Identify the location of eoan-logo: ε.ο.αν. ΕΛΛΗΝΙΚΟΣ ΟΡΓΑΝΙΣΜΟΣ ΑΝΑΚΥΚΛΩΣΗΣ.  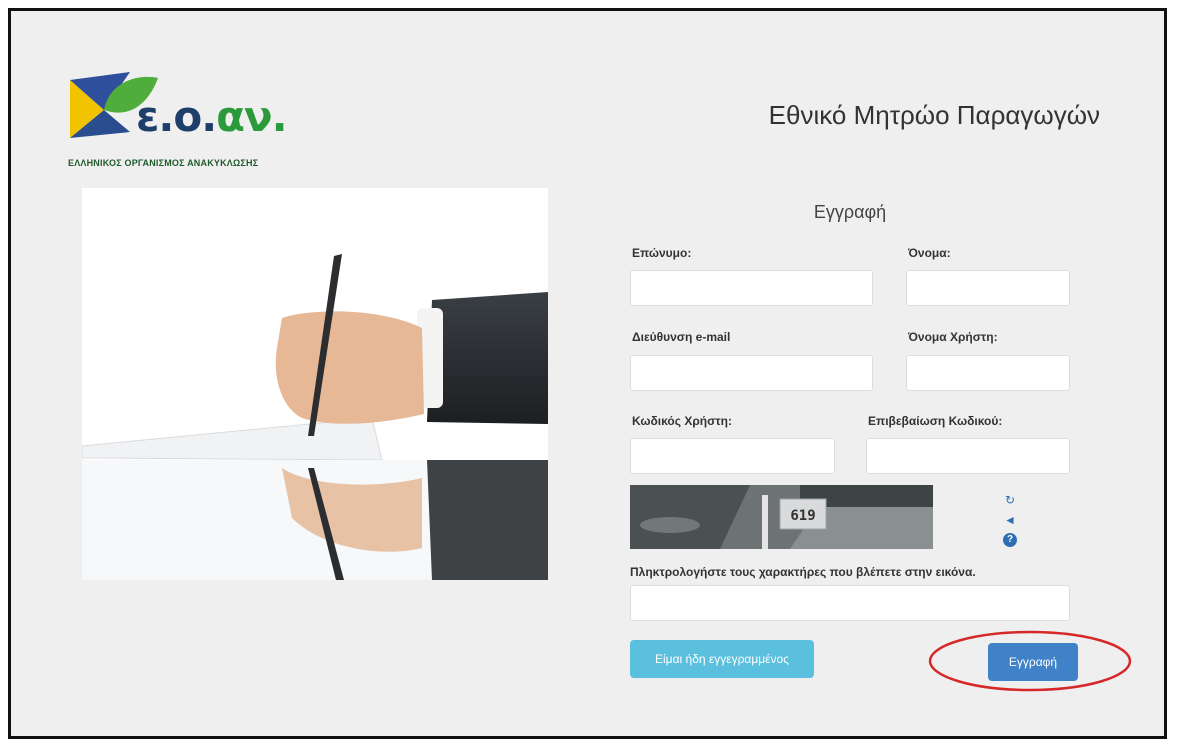
(196, 122).